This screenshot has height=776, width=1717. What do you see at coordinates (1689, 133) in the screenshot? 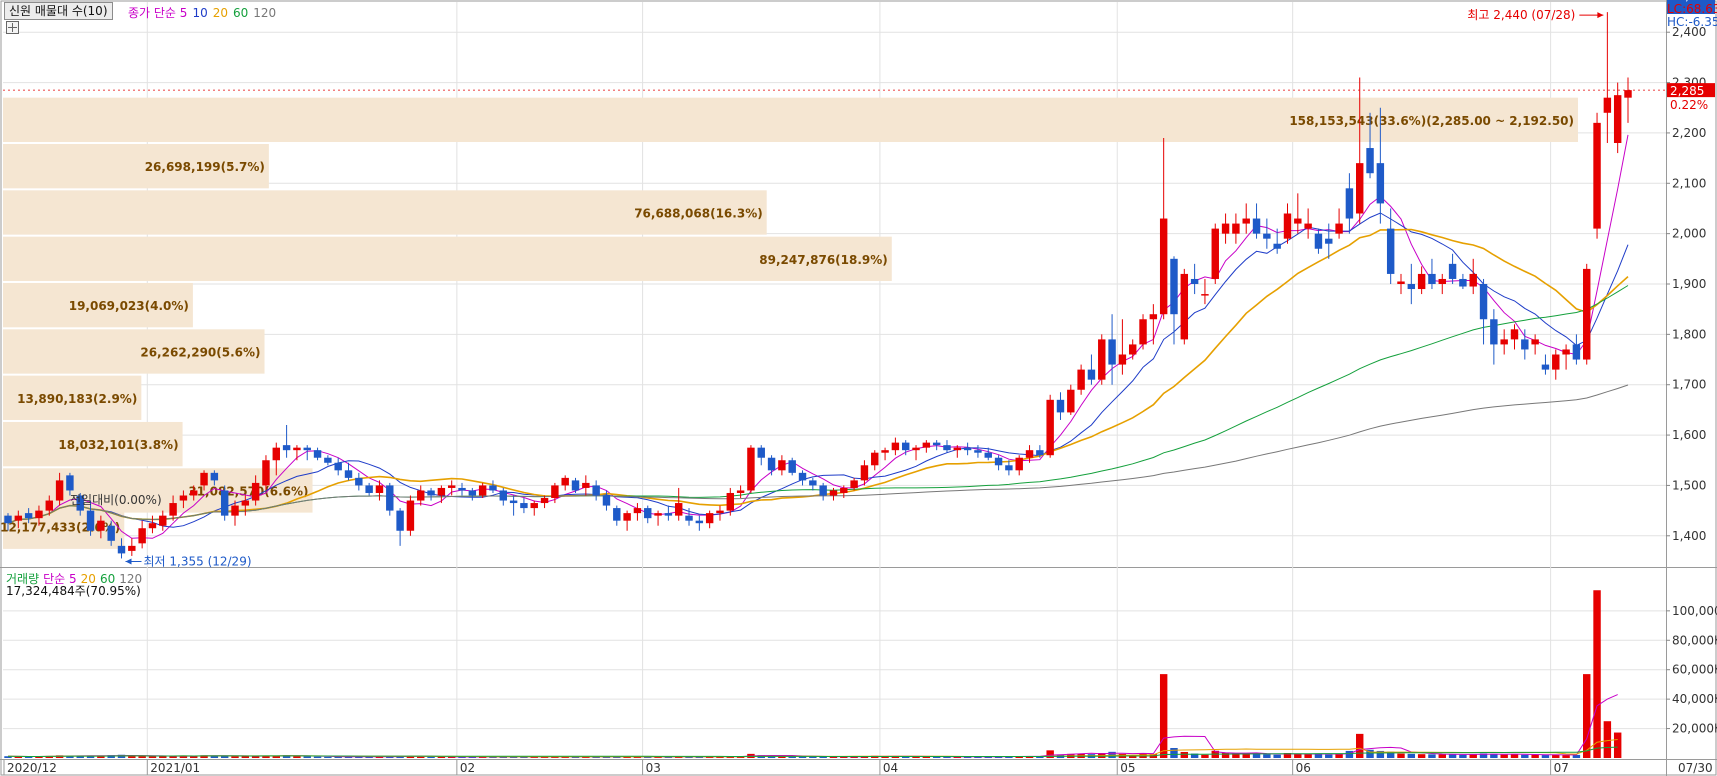
I see `price-tick-label: 2,200` at bounding box center [1689, 133].